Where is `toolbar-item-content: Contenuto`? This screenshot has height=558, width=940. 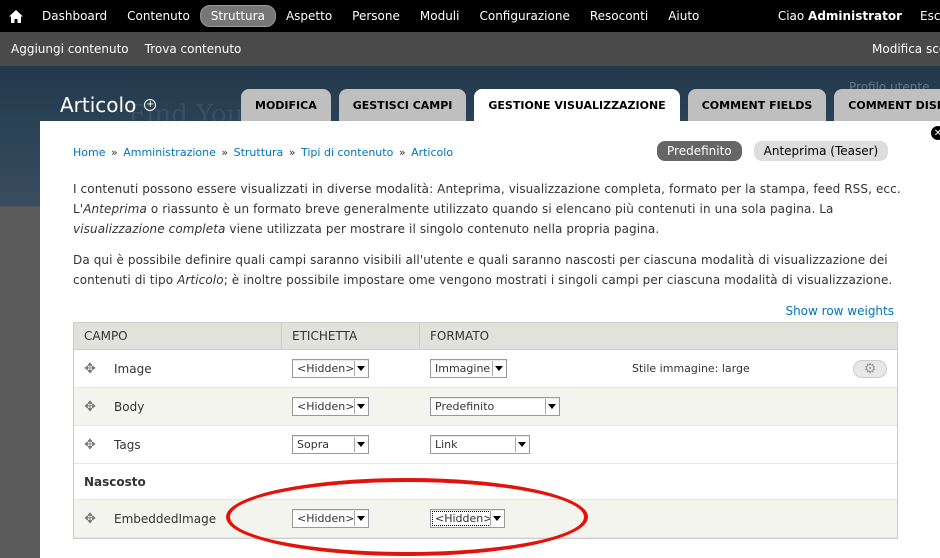 toolbar-item-content: Contenuto is located at coordinates (158, 16).